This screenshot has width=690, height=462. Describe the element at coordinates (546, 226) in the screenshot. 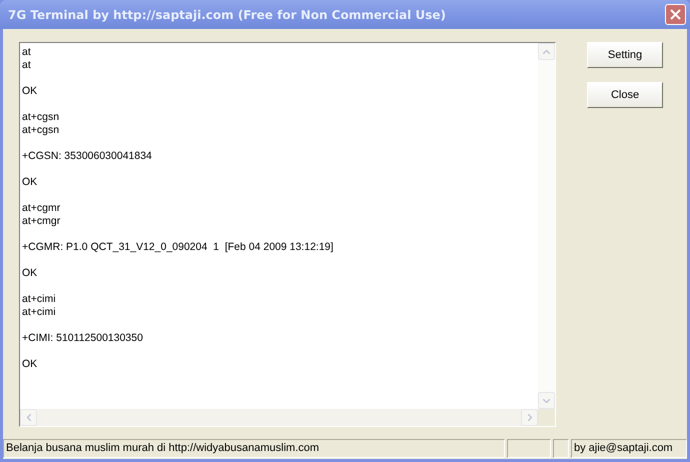

I see `vertical-scrollbar` at that location.